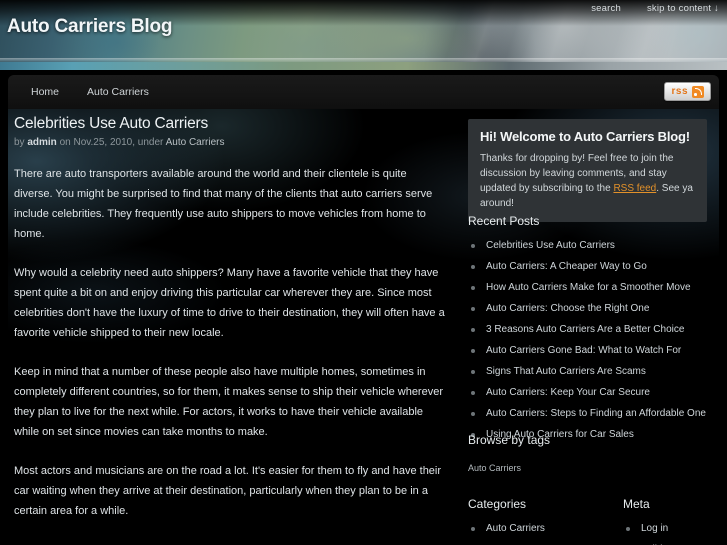  I want to click on rss-feed-icon, so click(698, 91).